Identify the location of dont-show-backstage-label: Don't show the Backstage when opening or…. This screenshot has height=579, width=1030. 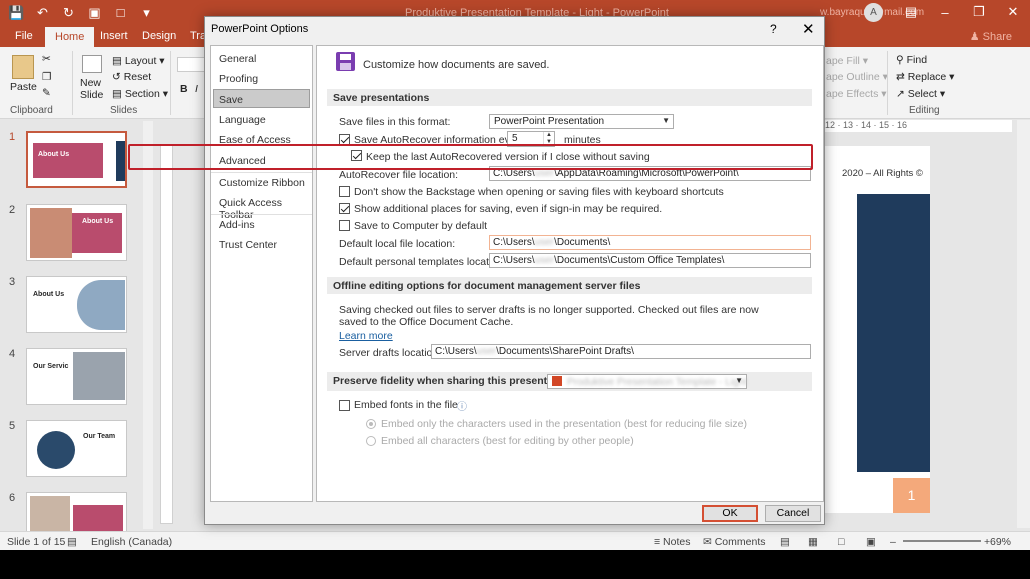
(539, 192).